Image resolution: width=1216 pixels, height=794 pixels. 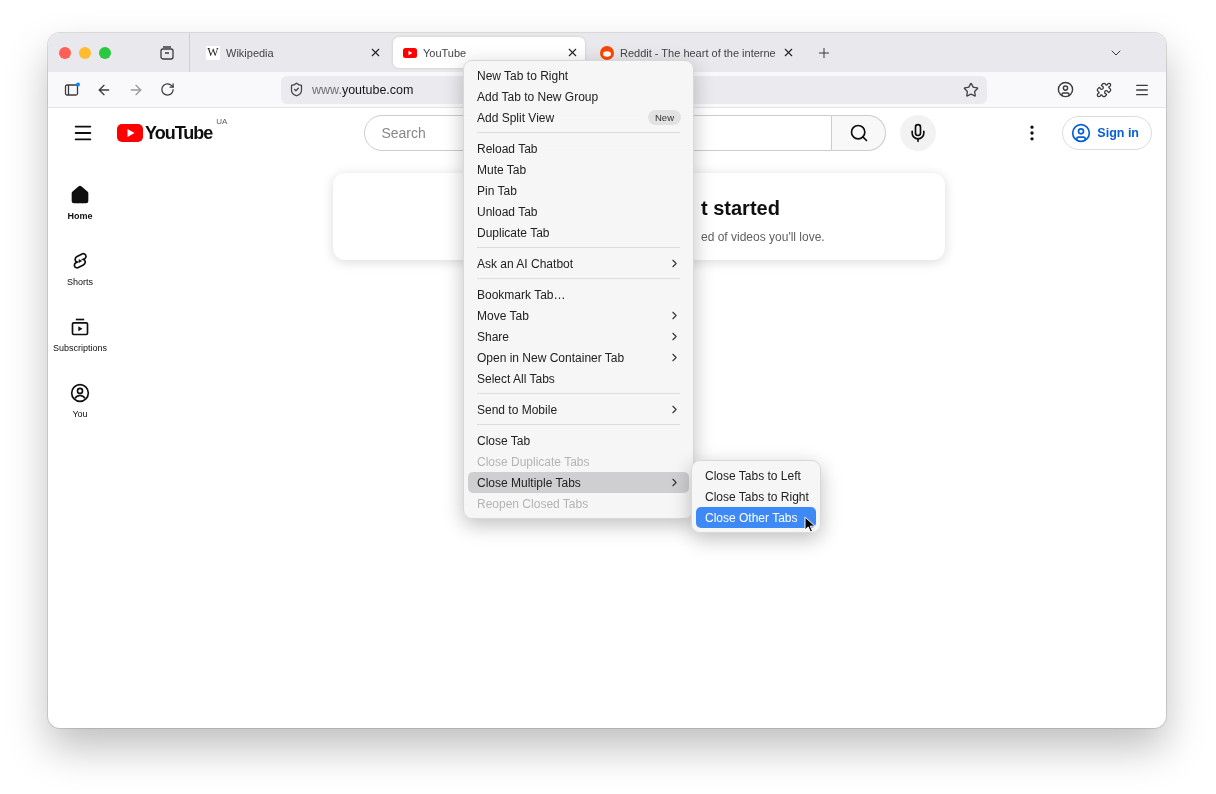 I want to click on card-text: ed of videos you'll love., so click(x=763, y=237).